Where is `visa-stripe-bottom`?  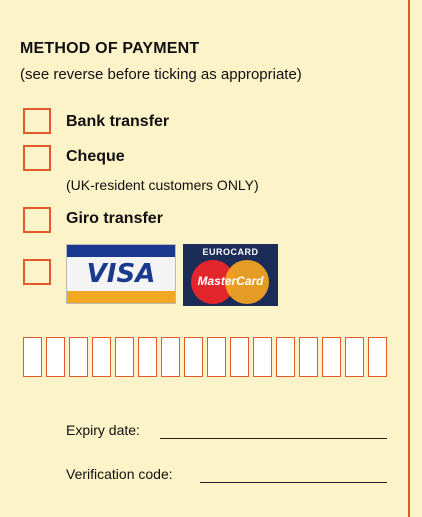 visa-stripe-bottom is located at coordinates (121, 297).